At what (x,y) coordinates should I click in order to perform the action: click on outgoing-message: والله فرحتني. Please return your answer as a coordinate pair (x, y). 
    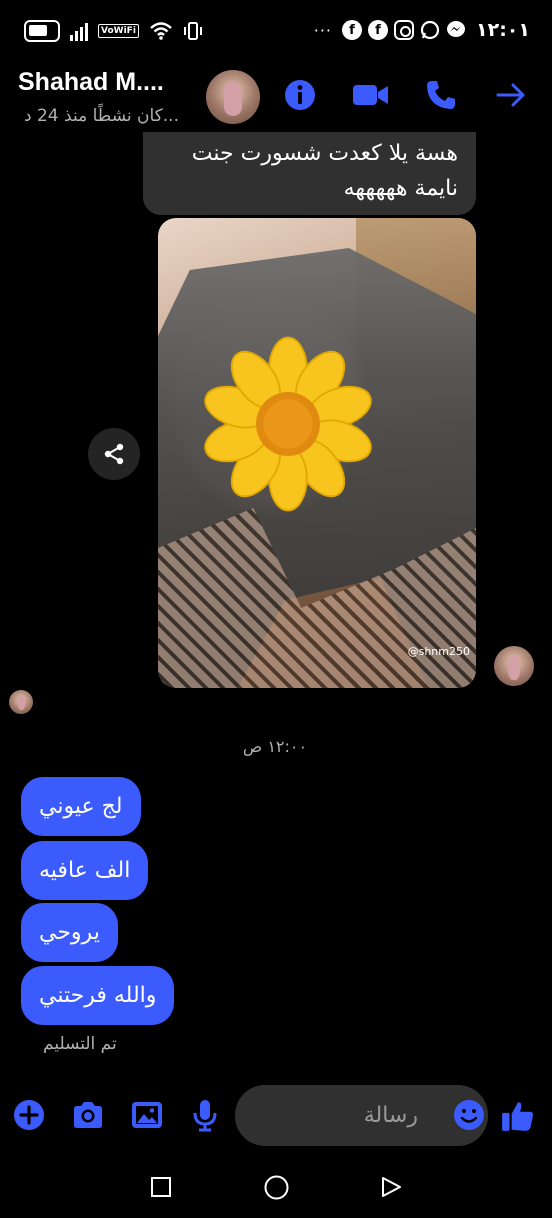
    Looking at the image, I should click on (98, 995).